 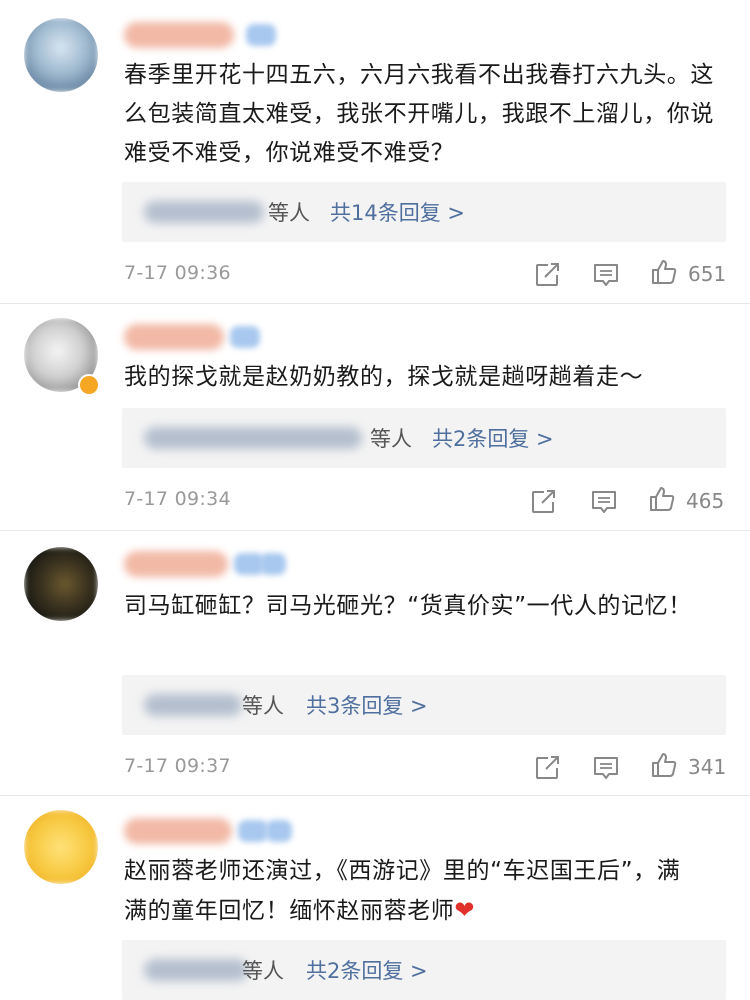 I want to click on comment-text-body: 赵丽蓉老师还演过，《西游记》里的“车迟国王后”，满满的童年回忆！缅怀赵丽蓉老师, so click(x=402, y=891).